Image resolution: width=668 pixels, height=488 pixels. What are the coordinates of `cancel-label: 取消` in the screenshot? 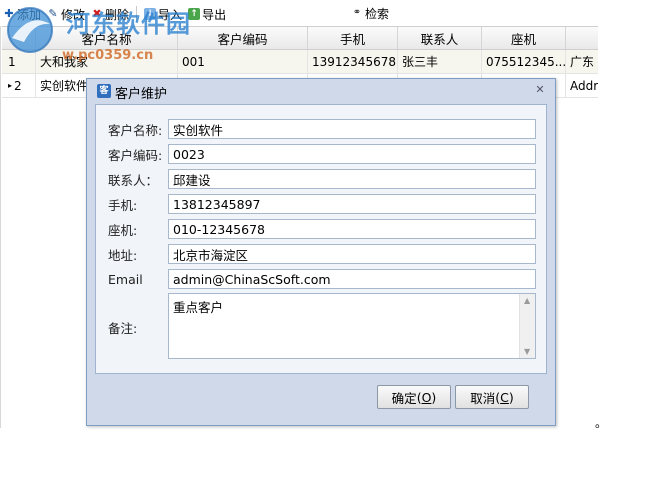 It's located at (483, 398).